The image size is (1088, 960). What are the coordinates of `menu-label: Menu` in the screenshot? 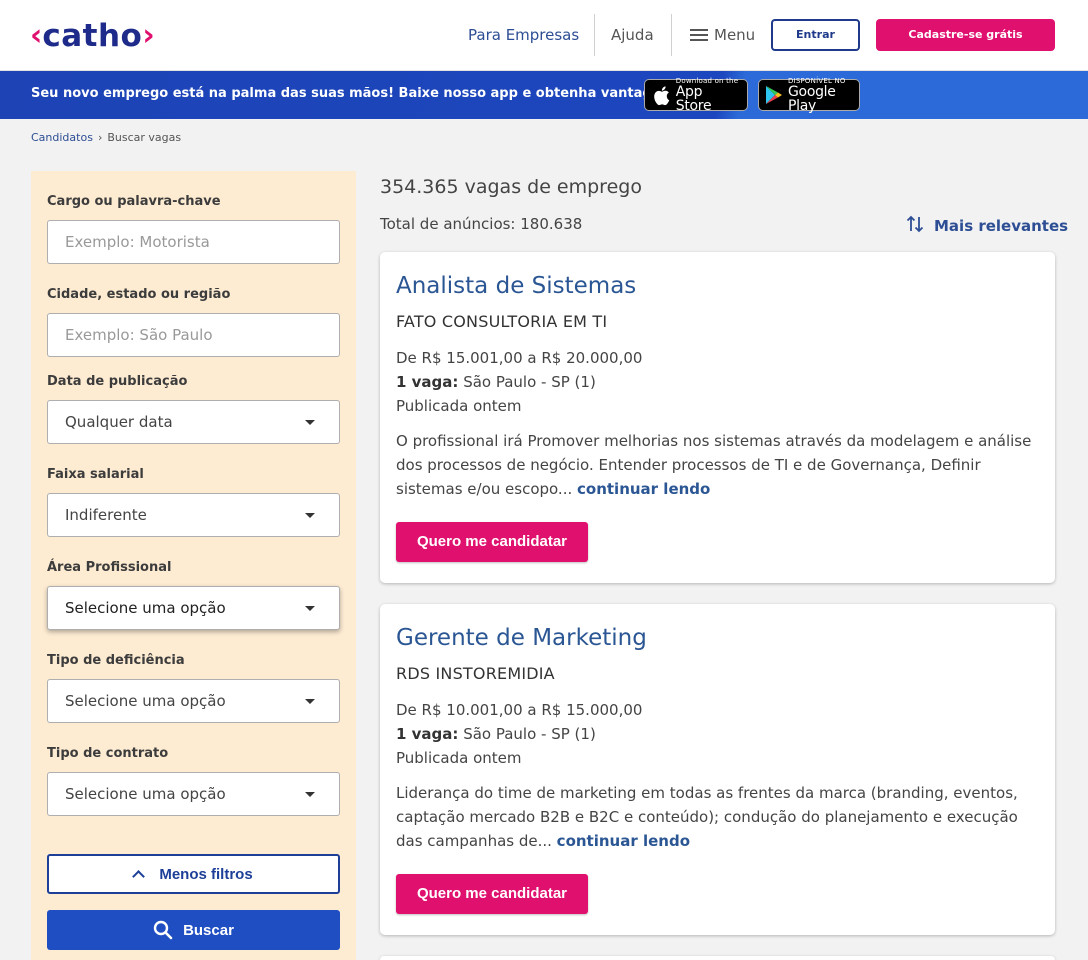 It's located at (735, 35).